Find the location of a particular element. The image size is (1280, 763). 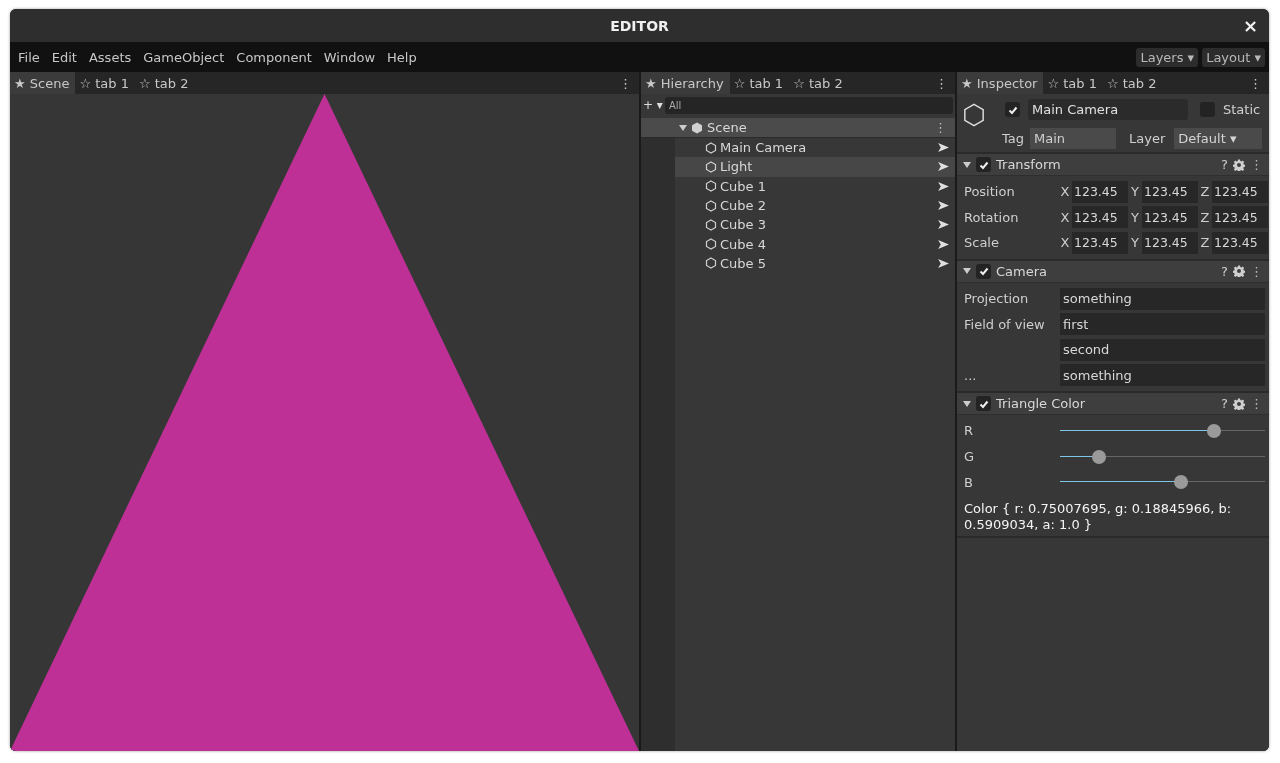

menu-item: Assets is located at coordinates (110, 57).